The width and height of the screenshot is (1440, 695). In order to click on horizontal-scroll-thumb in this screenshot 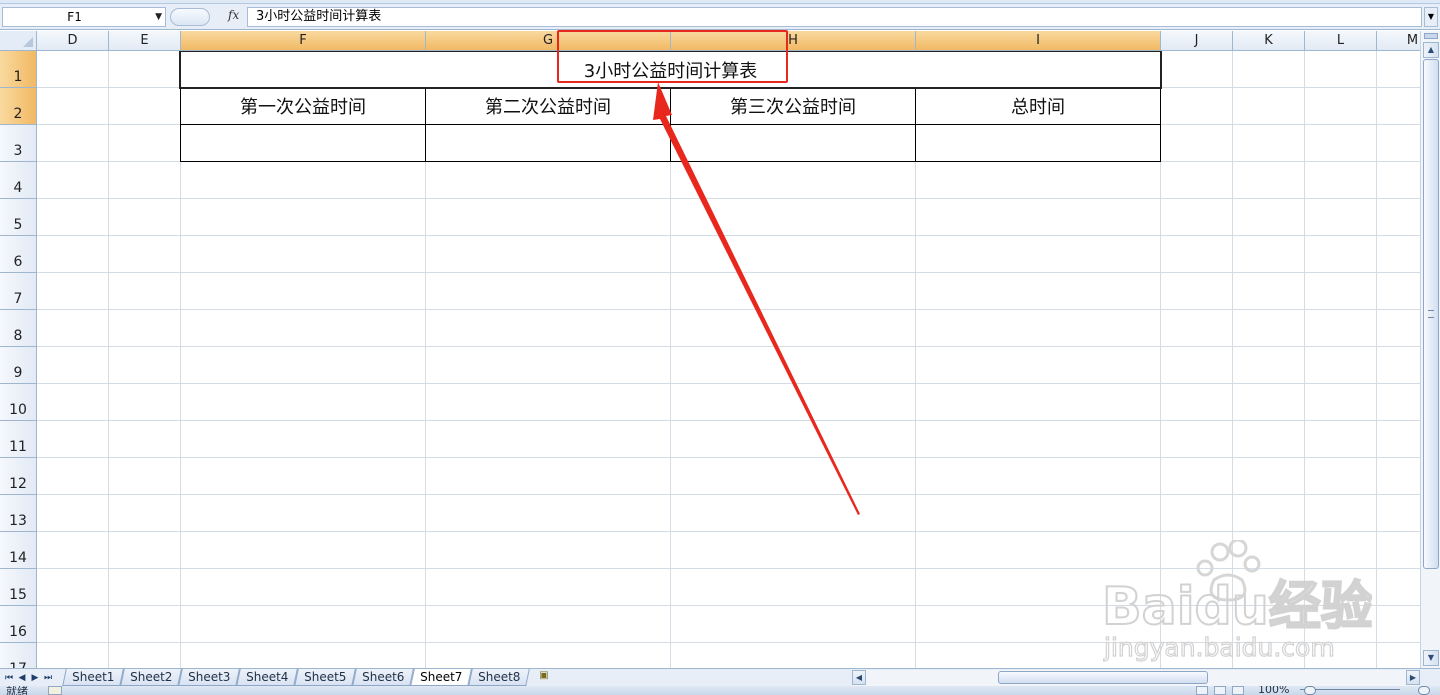, I will do `click(1103, 677)`.